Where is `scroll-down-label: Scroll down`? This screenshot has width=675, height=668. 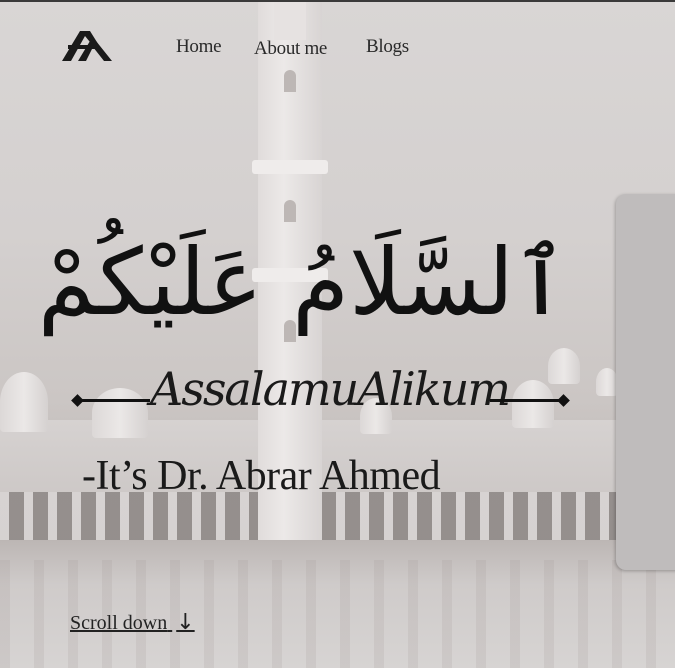
scroll-down-label: Scroll down is located at coordinates (119, 623).